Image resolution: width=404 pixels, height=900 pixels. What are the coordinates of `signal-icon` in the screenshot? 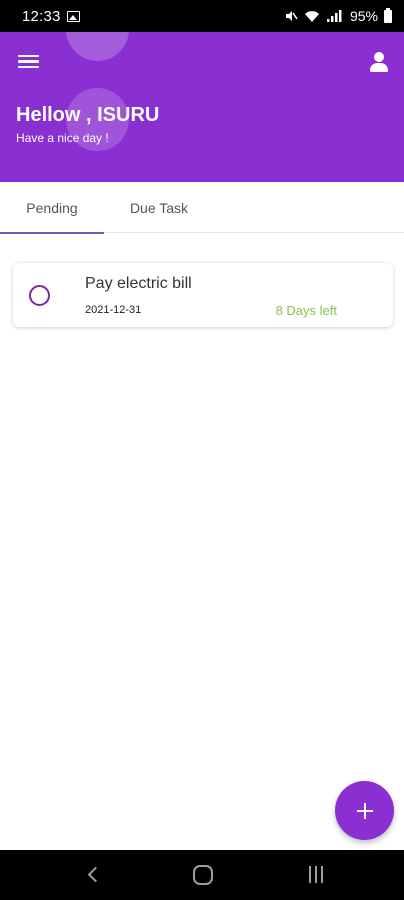 It's located at (334, 16).